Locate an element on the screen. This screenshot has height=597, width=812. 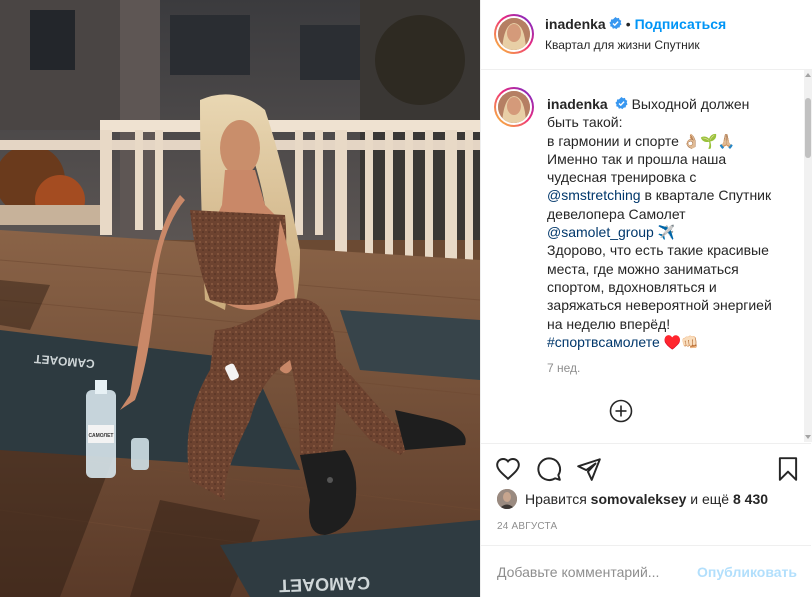
bookmark-icon is located at coordinates (788, 469).